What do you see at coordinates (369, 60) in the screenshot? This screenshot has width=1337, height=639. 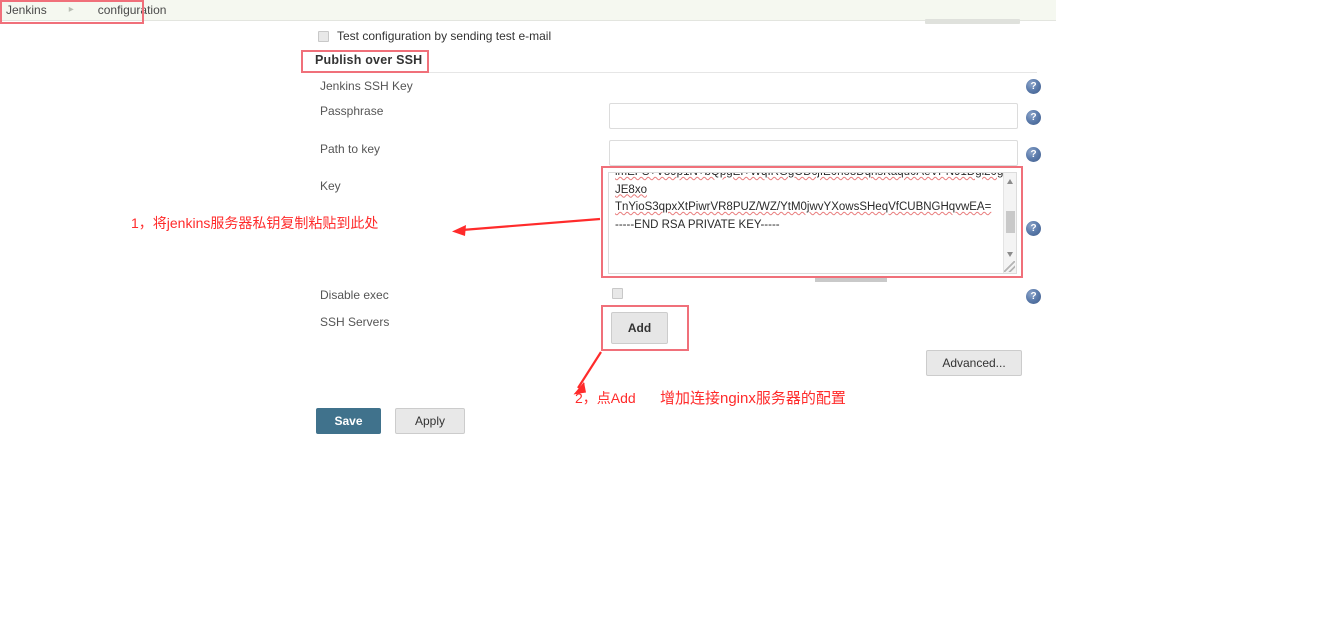 I see `section-title-publish-over-ssh: Publish over SSH` at bounding box center [369, 60].